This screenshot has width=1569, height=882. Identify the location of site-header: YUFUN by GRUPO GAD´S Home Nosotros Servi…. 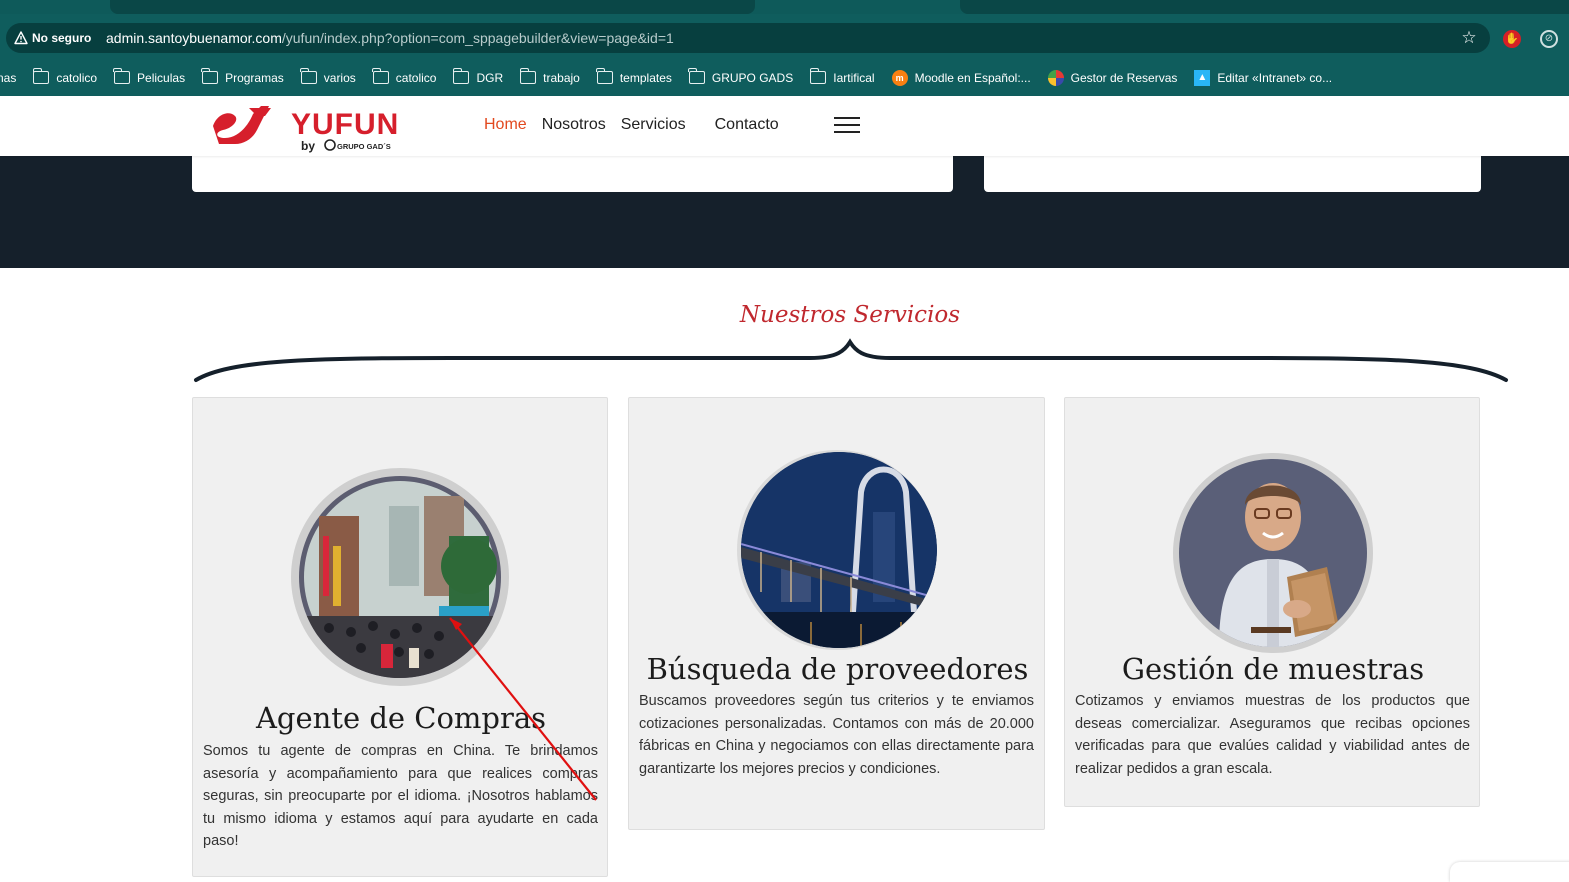
(784, 126).